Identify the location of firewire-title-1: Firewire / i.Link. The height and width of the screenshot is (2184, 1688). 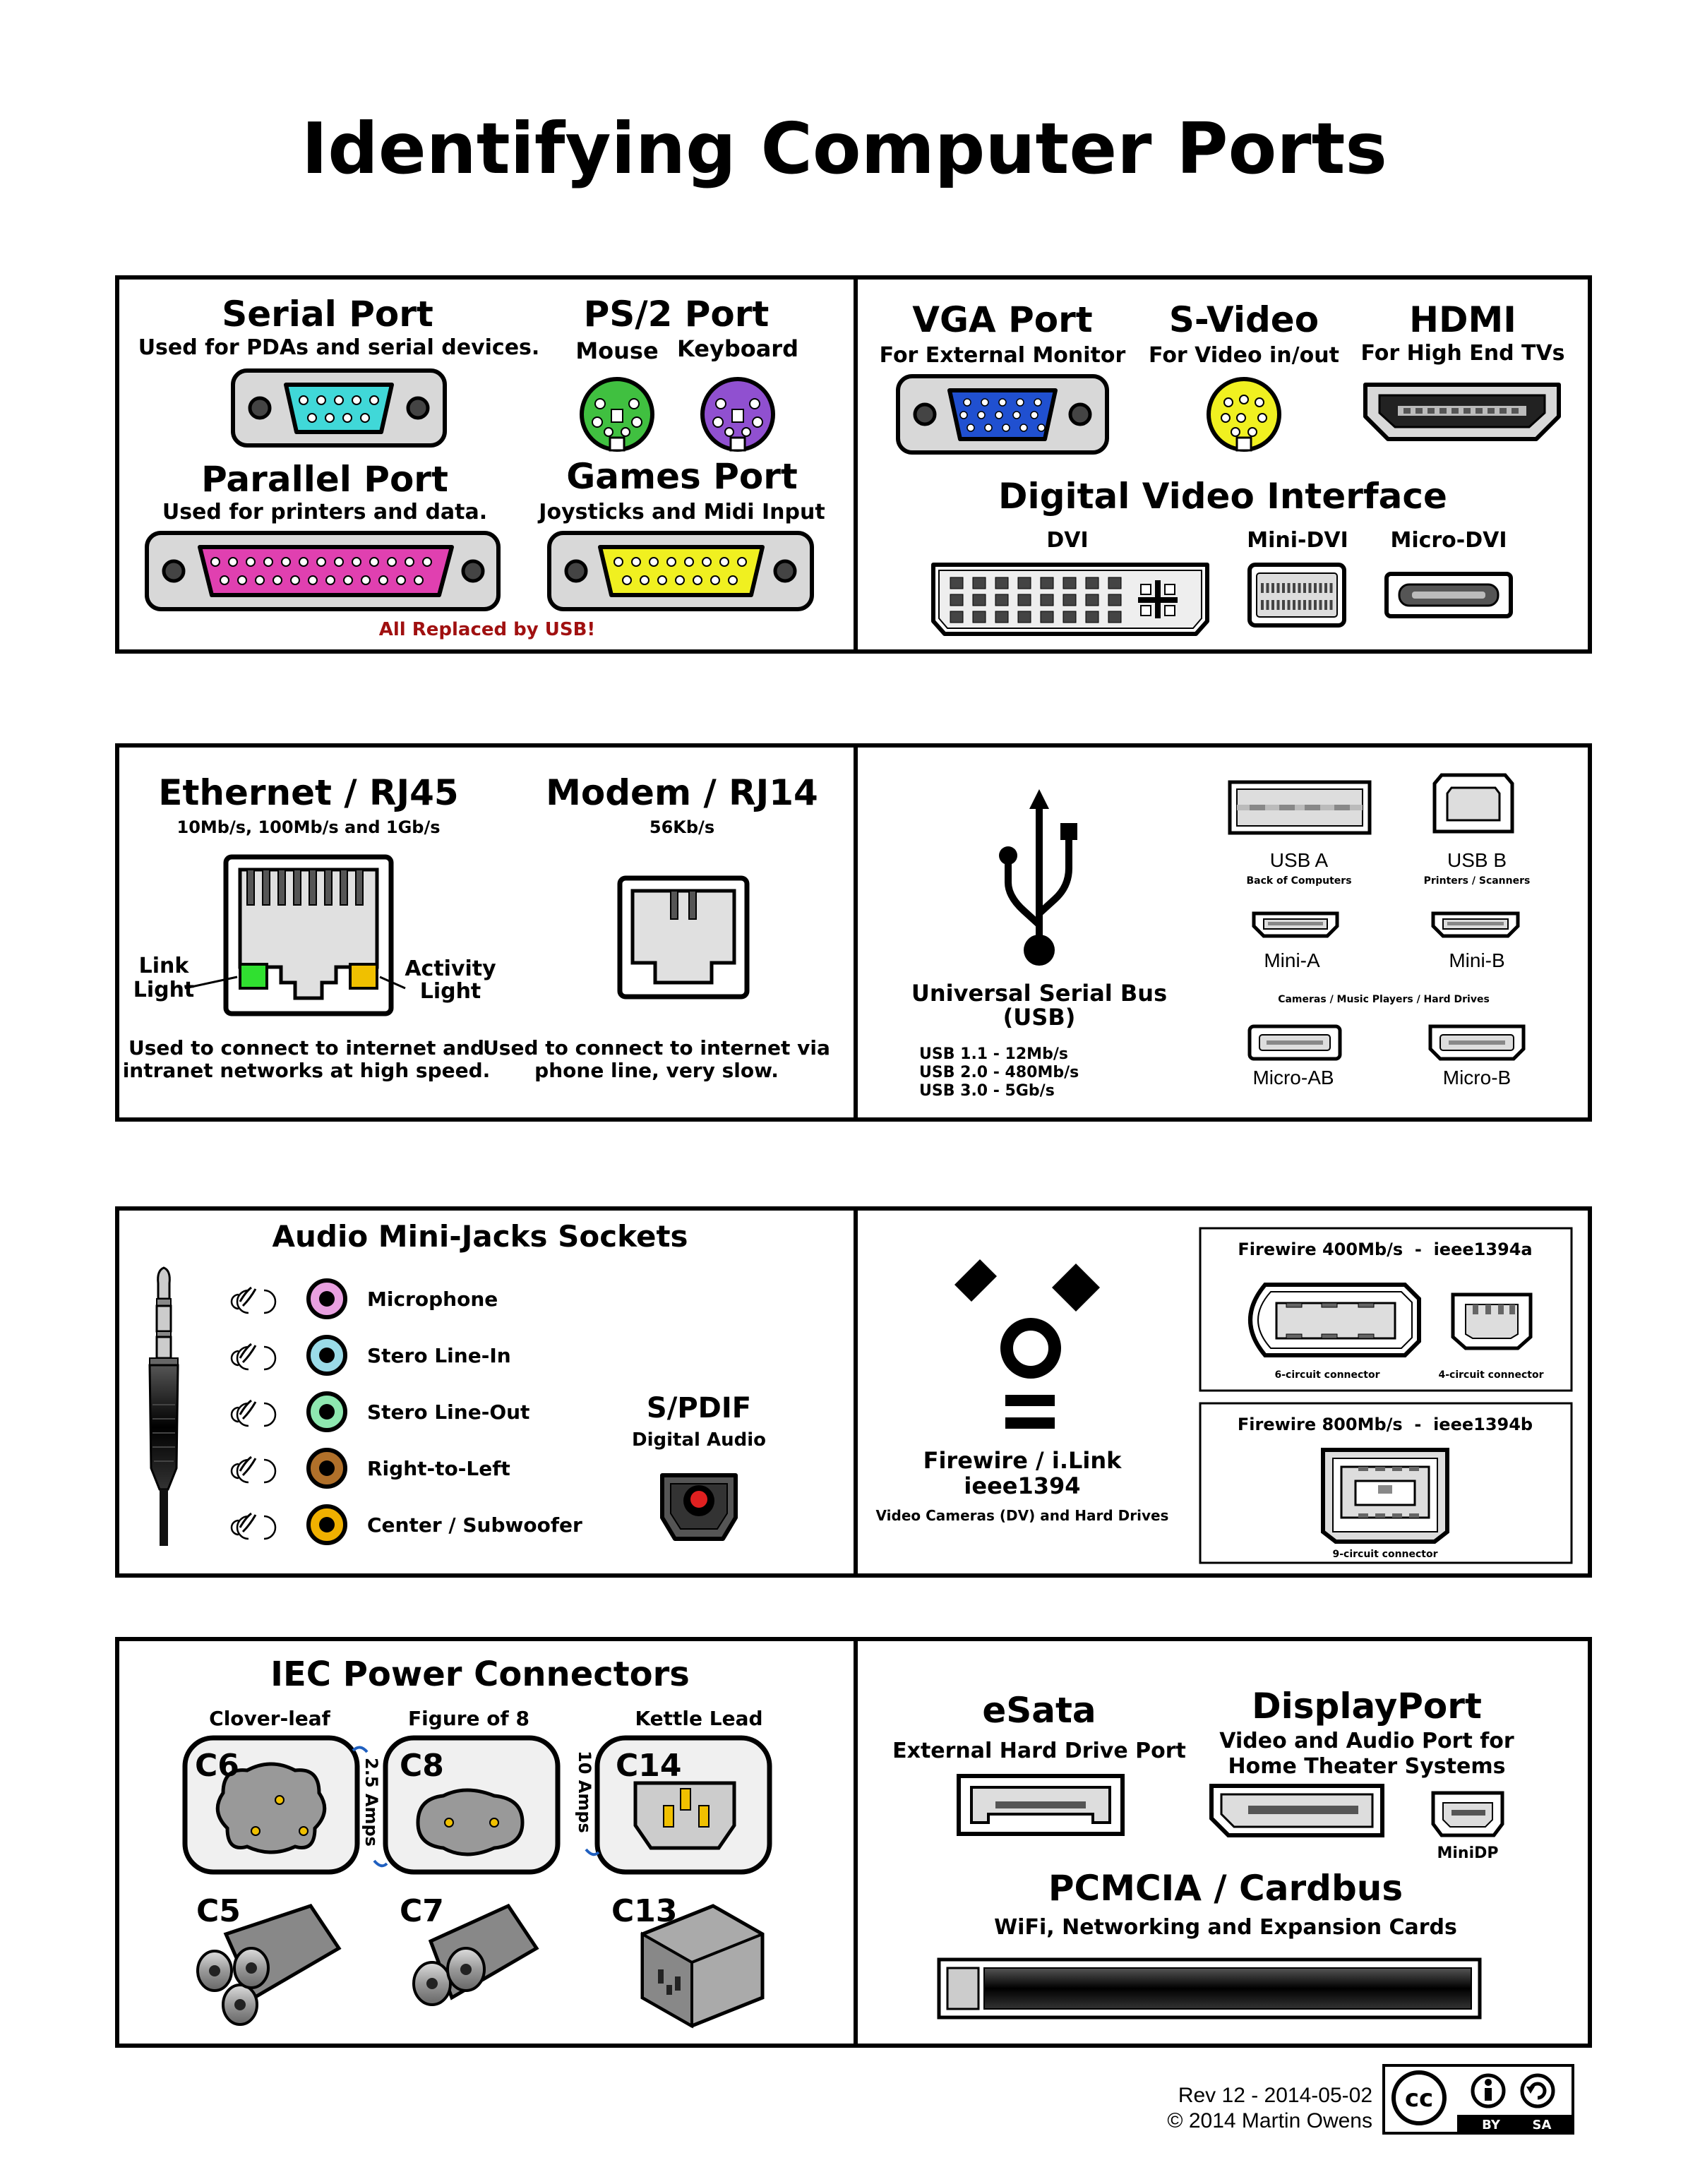
(1023, 1461).